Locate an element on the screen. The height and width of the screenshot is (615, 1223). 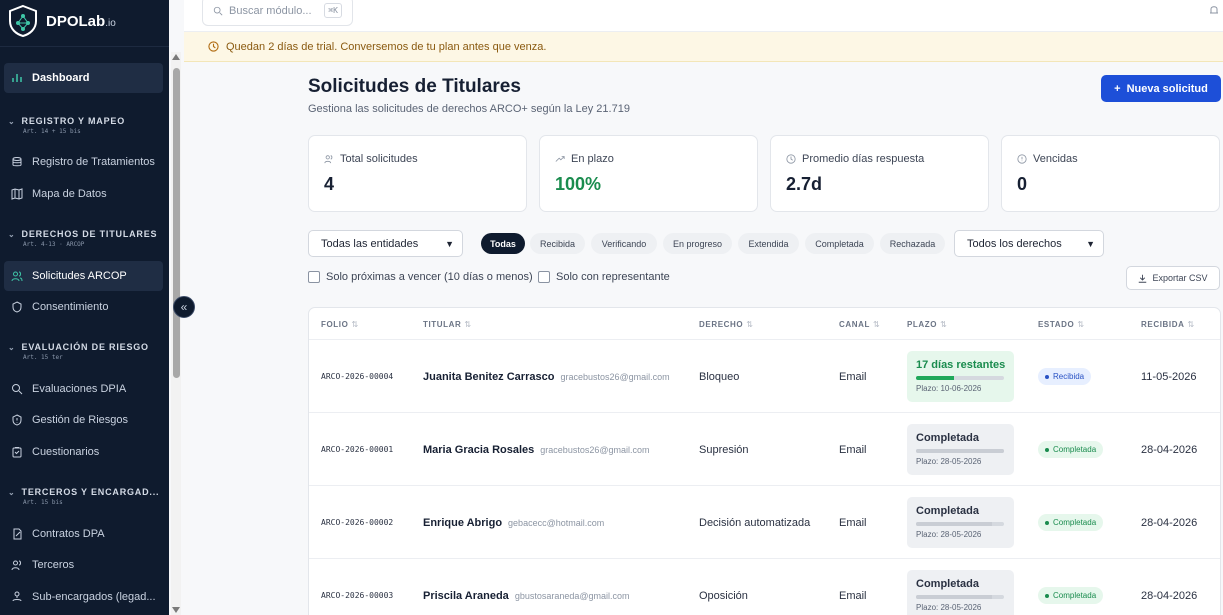
stat-card-vencidas: Vencidas 0 is located at coordinates (1110, 173).